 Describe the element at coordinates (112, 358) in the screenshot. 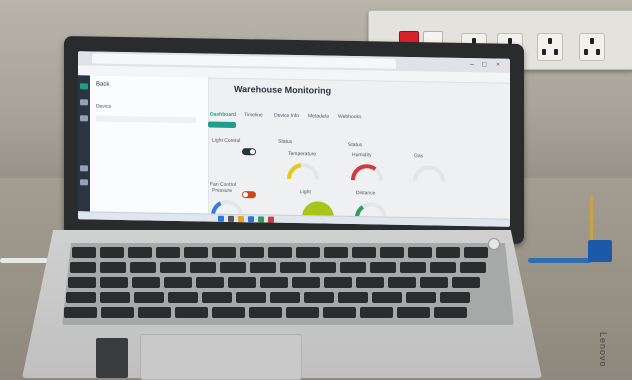

I see `sticker` at that location.